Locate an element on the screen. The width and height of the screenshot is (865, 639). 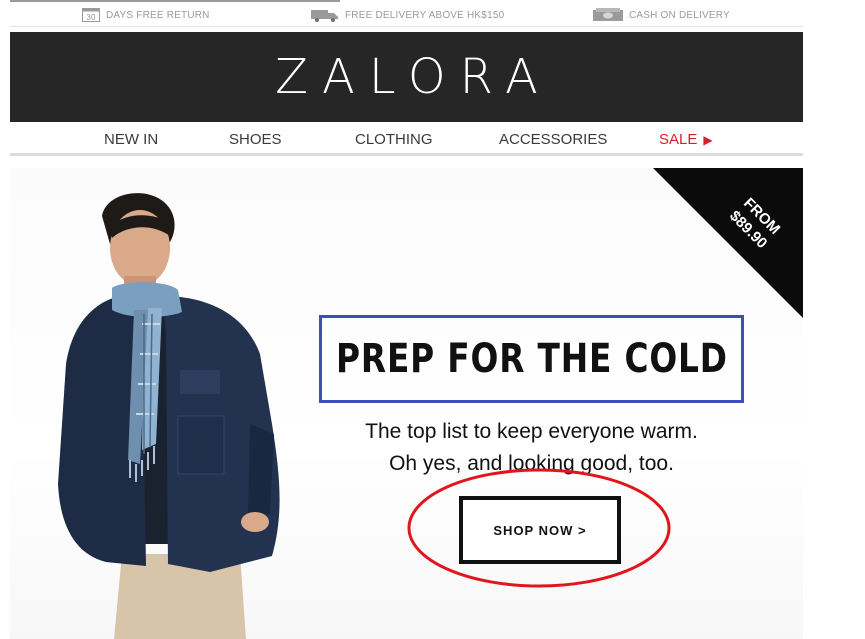
brand-header: ZALORA is located at coordinates (406, 77).